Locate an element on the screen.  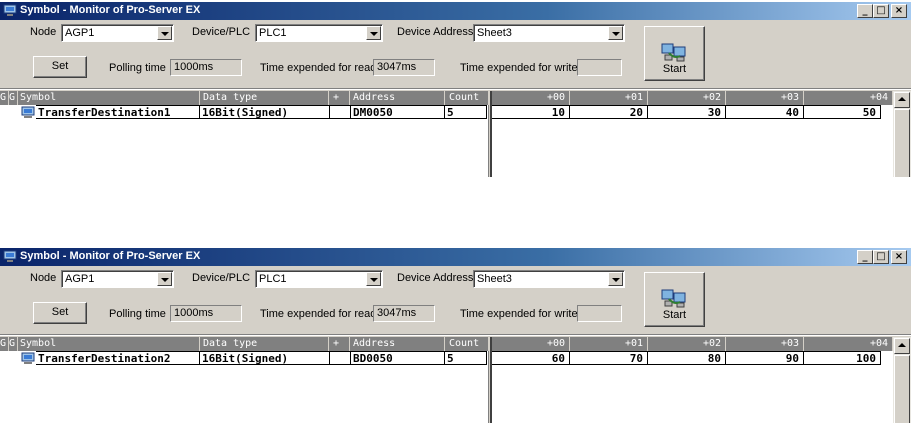
value-cell: 40 is located at coordinates (765, 112).